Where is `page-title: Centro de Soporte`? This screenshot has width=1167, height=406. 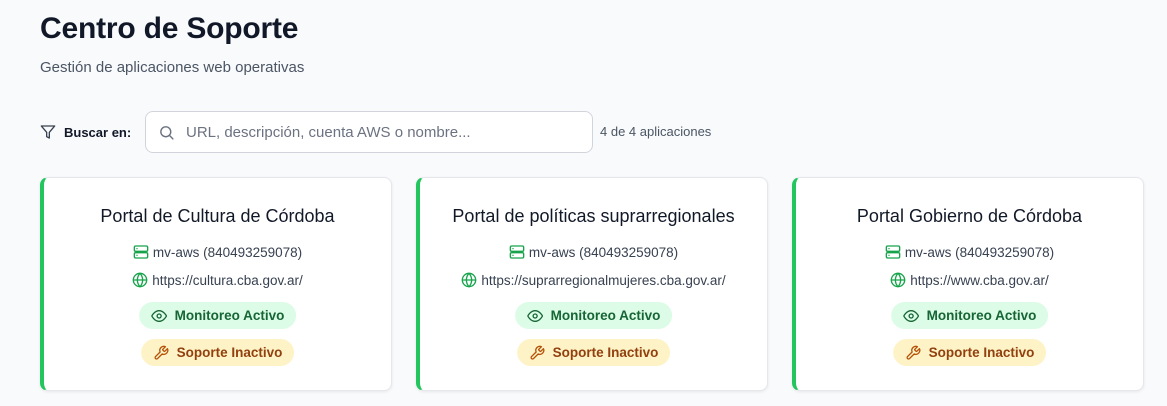 page-title: Centro de Soporte is located at coordinates (169, 28).